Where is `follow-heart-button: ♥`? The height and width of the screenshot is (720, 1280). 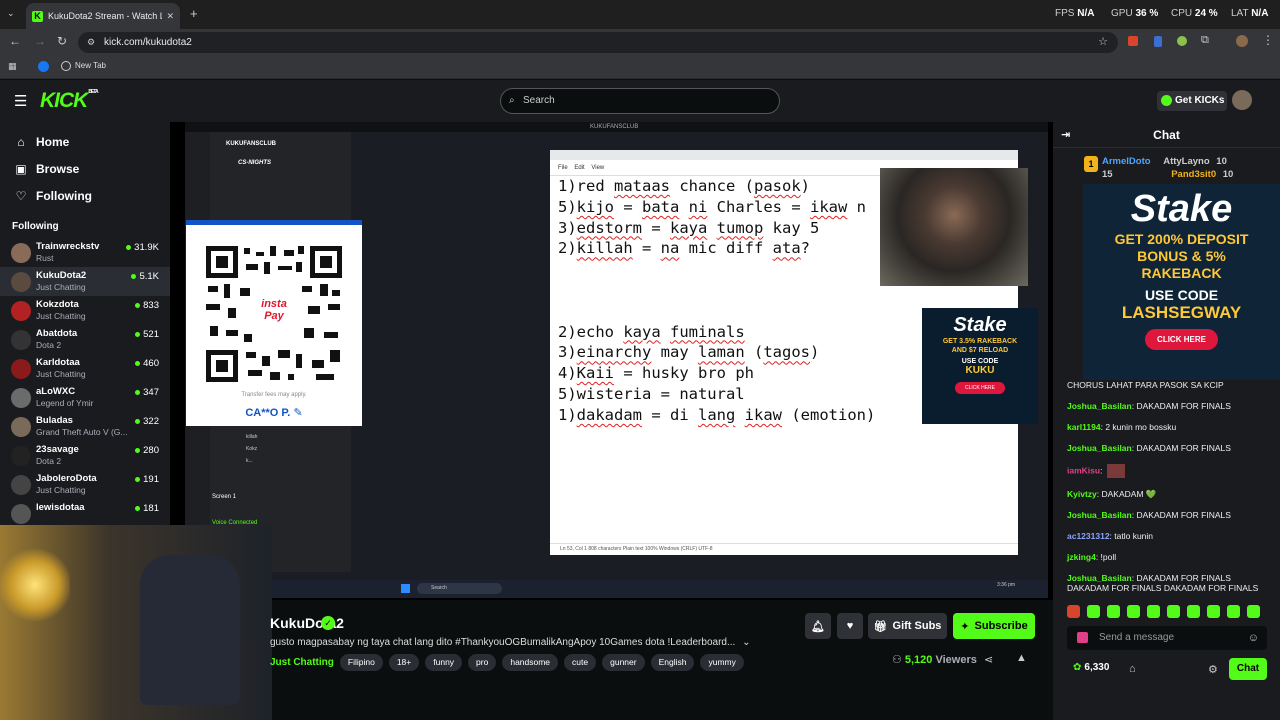 follow-heart-button: ♥ is located at coordinates (850, 626).